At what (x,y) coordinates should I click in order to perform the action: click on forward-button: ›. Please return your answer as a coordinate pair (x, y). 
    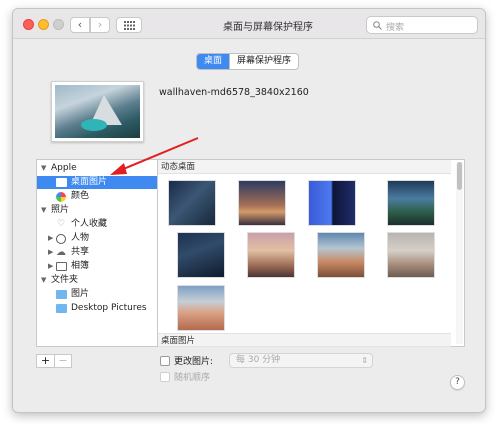
    Looking at the image, I should click on (100, 25).